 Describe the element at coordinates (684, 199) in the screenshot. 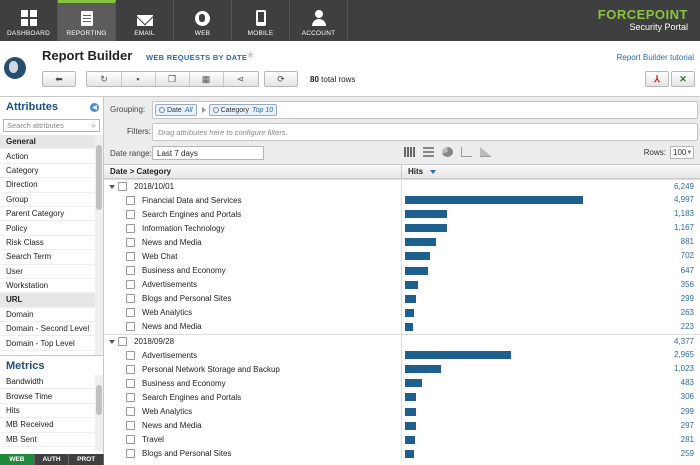

I see `hits-value: 4,997` at that location.